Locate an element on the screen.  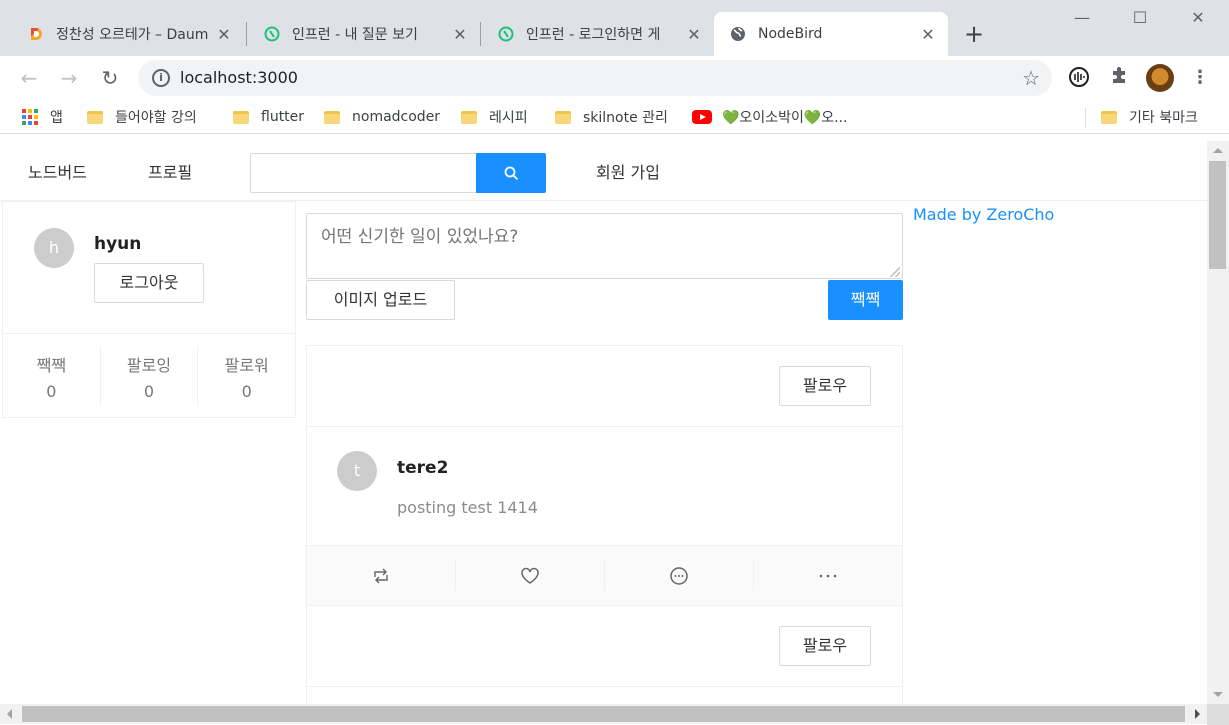
tab-title: 인프런 - 로그인하면 게 is located at coordinates (593, 35).